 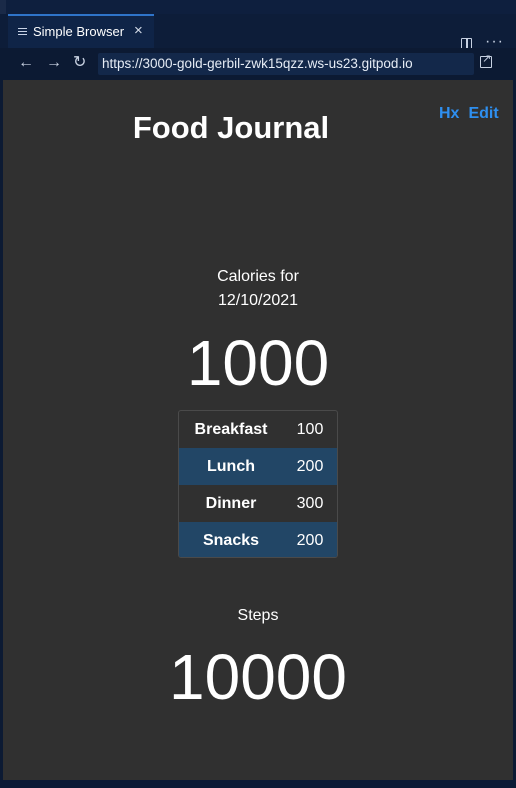 What do you see at coordinates (258, 503) in the screenshot?
I see `meal-row: Dinner 300` at bounding box center [258, 503].